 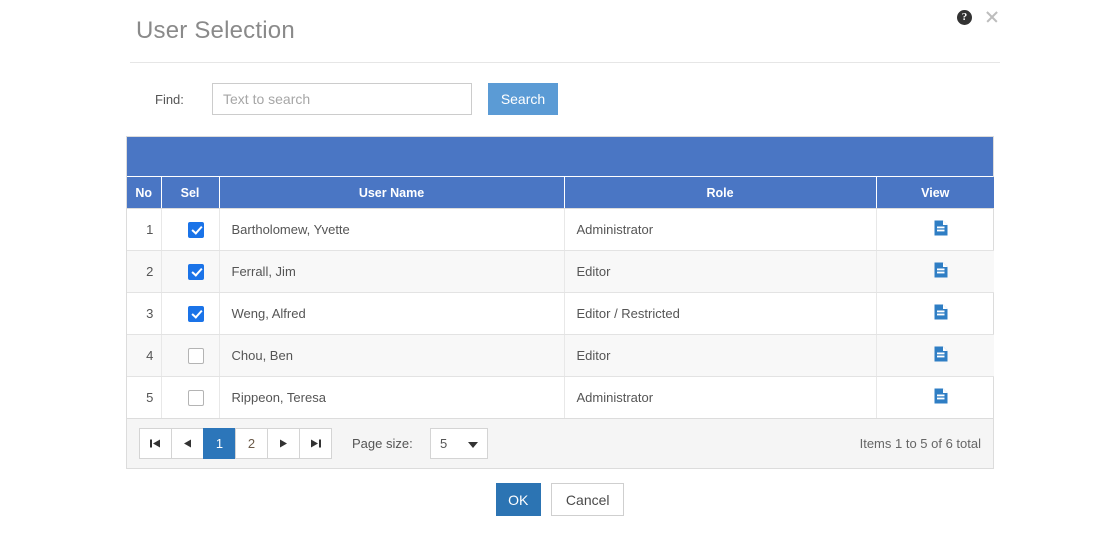 I want to click on cell-row-number: 2, so click(x=144, y=271).